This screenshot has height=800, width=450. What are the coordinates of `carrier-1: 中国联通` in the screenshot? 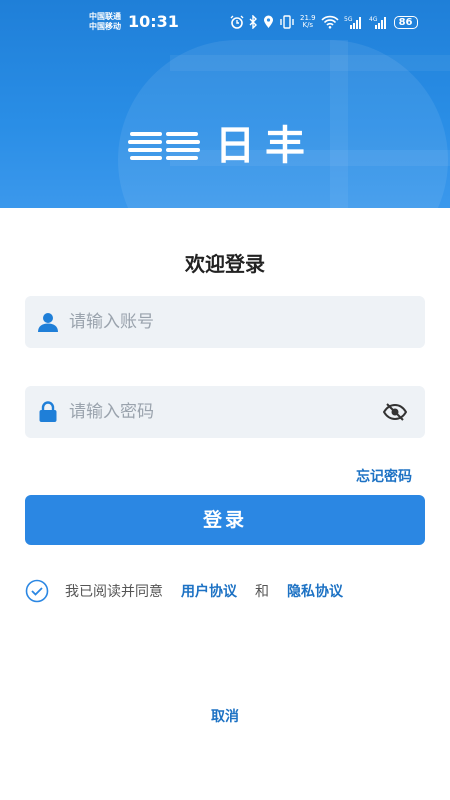 It's located at (105, 16).